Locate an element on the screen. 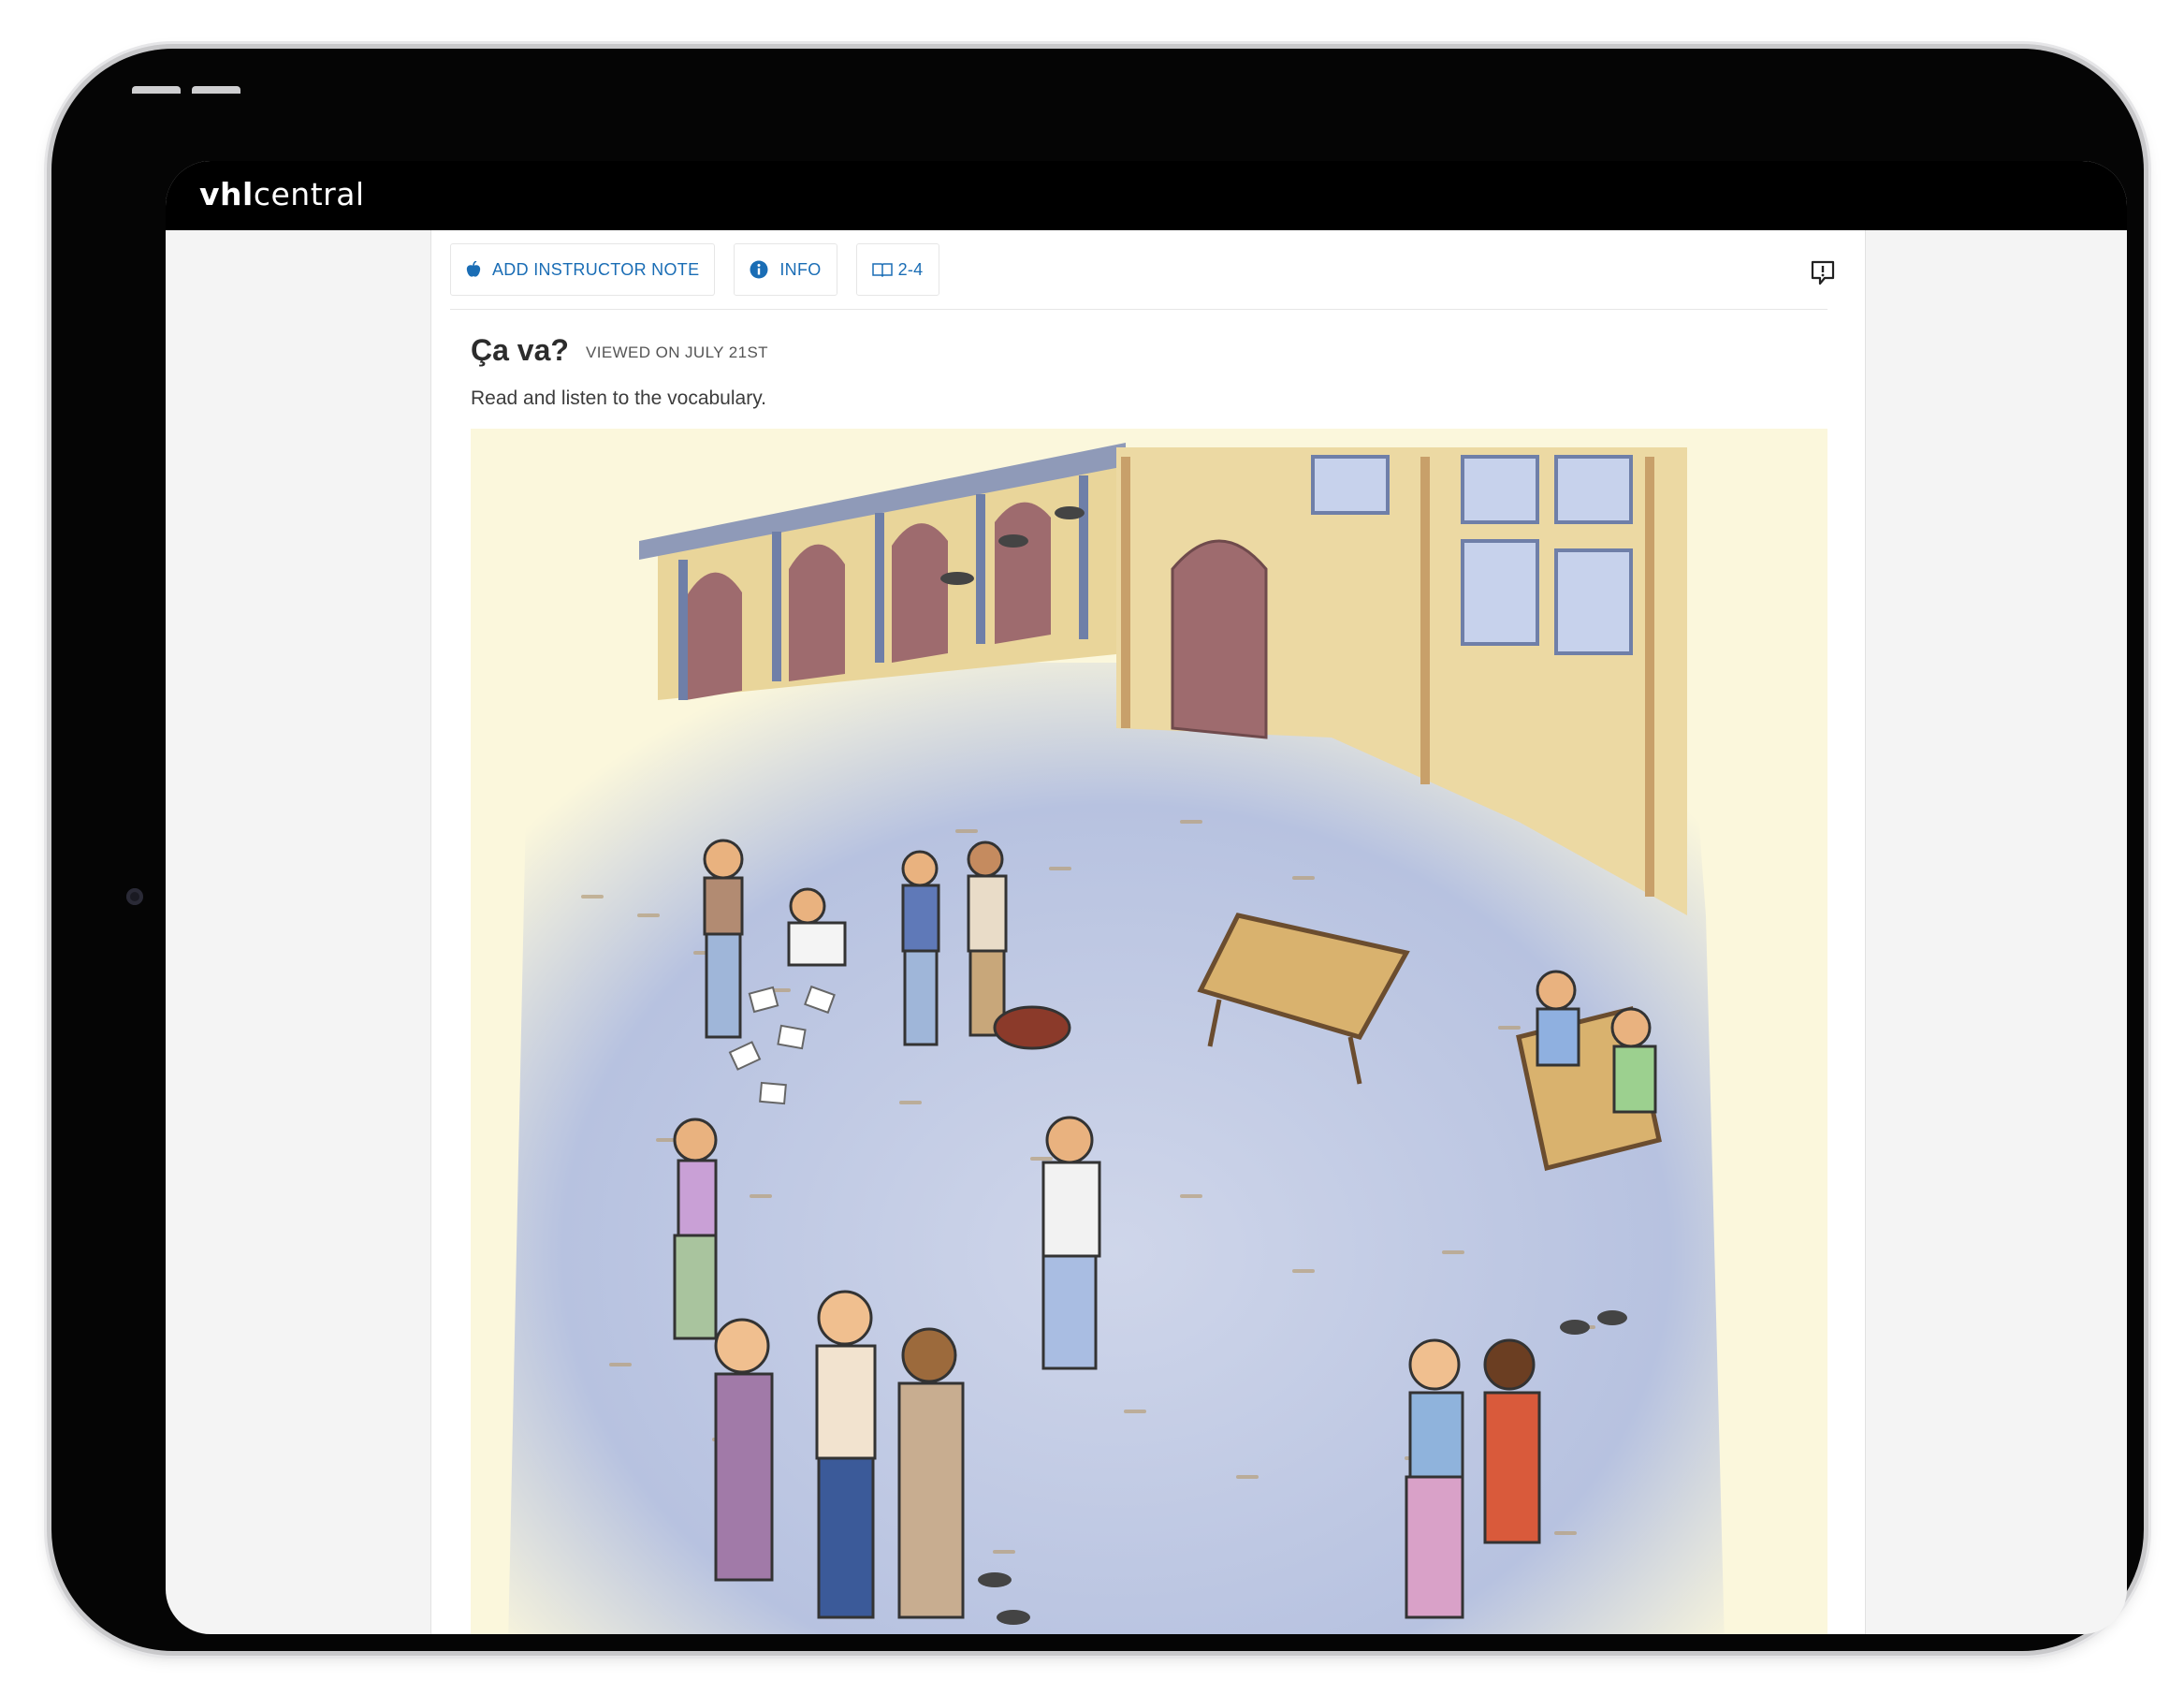 Image resolution: width=2184 pixels, height=1695 pixels. info-label: INFO is located at coordinates (800, 269).